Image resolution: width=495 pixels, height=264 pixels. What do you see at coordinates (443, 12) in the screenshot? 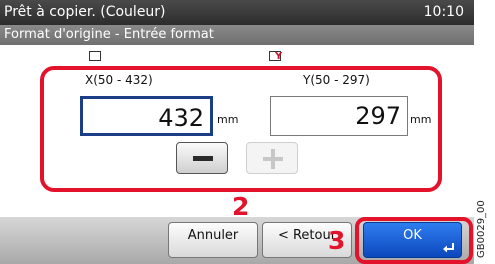
I see `clock: 10:10` at bounding box center [443, 12].